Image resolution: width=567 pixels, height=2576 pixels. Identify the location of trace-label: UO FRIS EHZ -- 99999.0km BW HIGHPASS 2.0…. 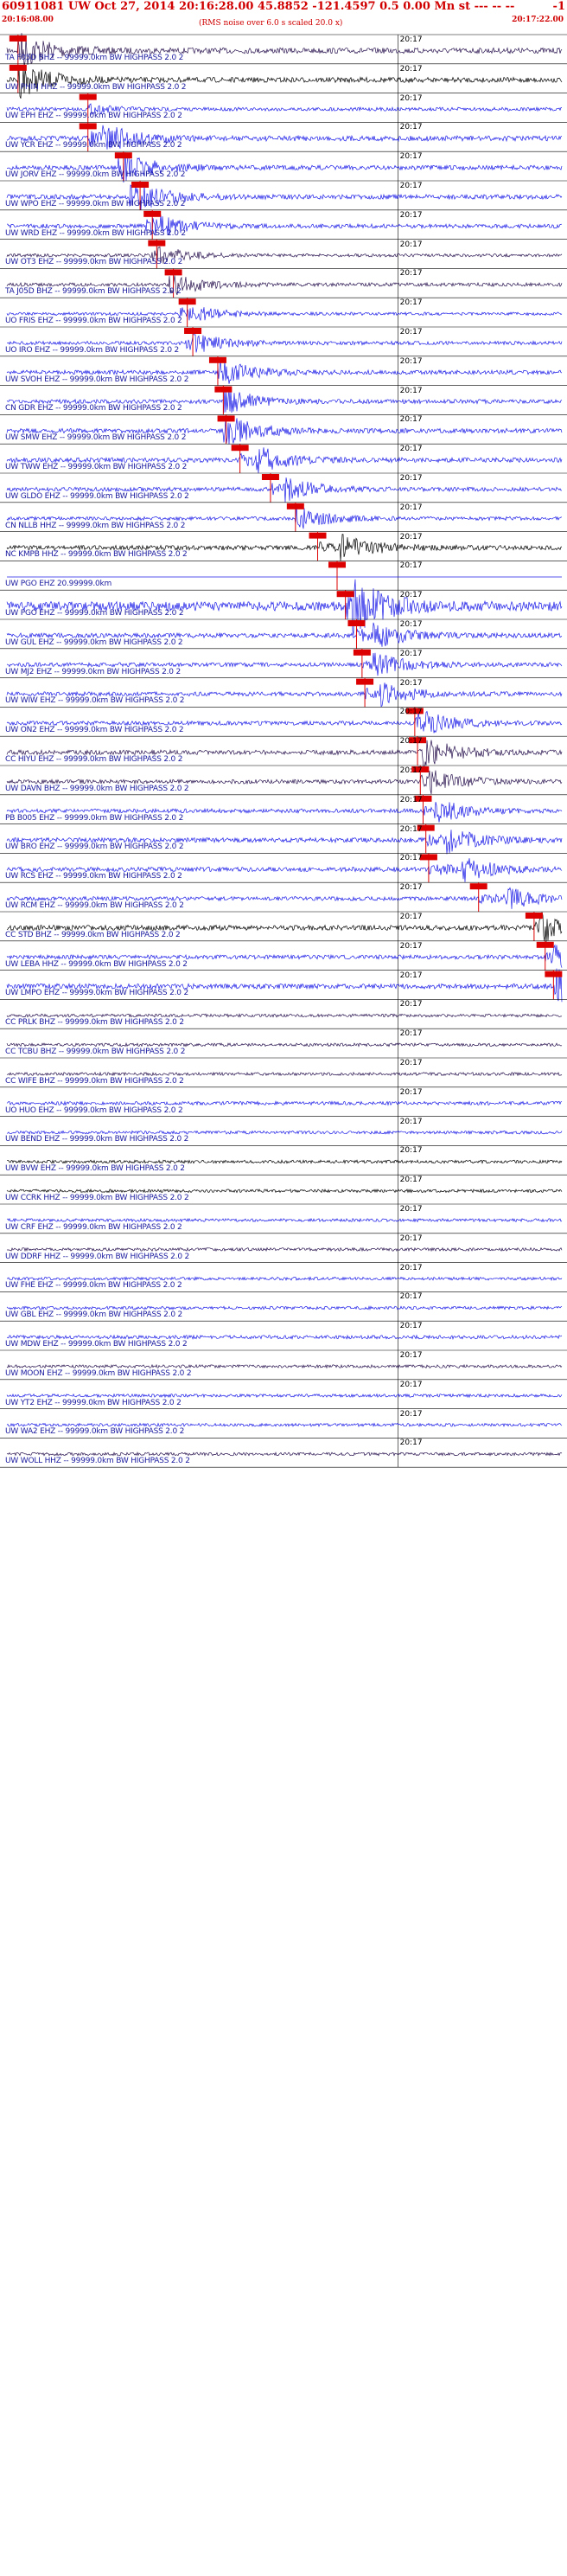
(93, 321).